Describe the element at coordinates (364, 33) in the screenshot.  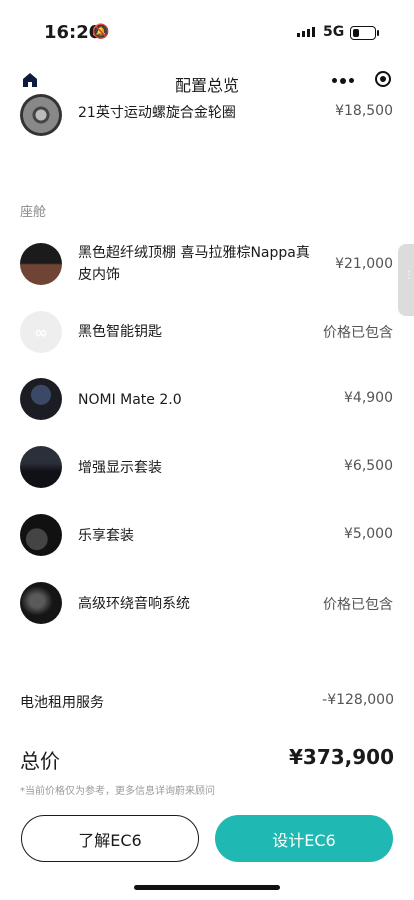
I see `battery-icon` at that location.